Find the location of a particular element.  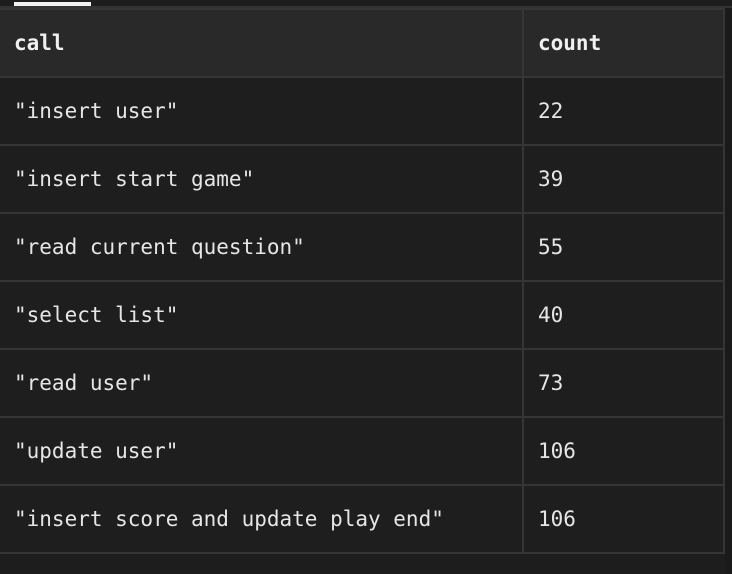

table-header-row: call count is located at coordinates (362, 43).